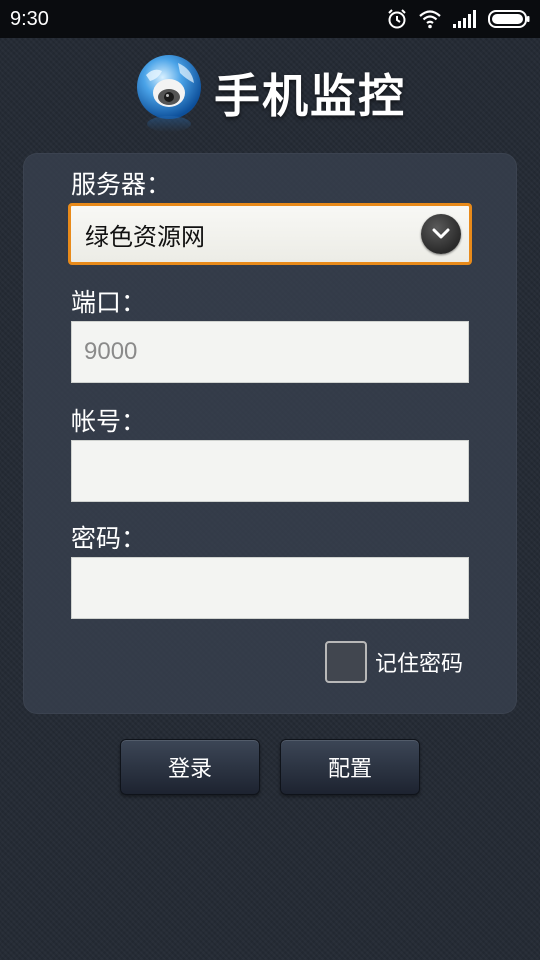 The image size is (540, 960). What do you see at coordinates (270, 234) in the screenshot?
I see `server-select: 绿色资源网` at bounding box center [270, 234].